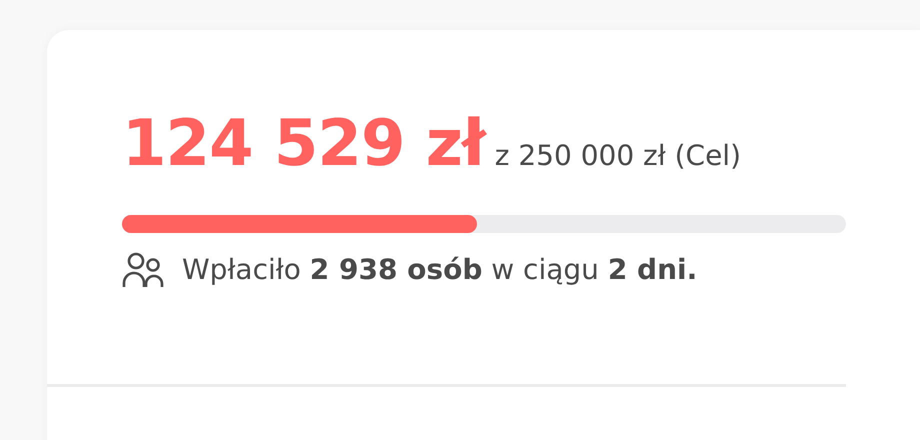 The height and width of the screenshot is (440, 920). Describe the element at coordinates (440, 270) in the screenshot. I see `supporters-text: Wpłaciło 2 938 osób w ciągu 2 dni.` at that location.